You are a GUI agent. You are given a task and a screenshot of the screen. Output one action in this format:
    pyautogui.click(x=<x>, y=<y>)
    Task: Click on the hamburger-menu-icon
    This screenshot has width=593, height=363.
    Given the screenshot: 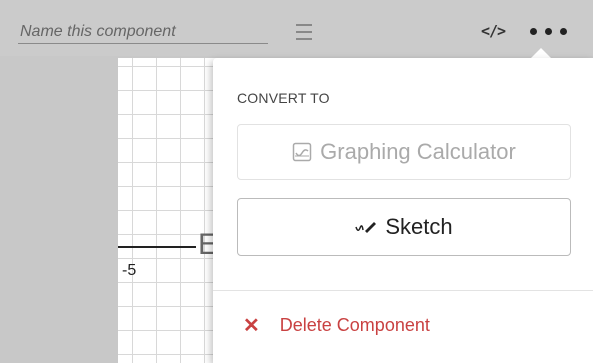 What is the action you would take?
    pyautogui.click(x=304, y=32)
    